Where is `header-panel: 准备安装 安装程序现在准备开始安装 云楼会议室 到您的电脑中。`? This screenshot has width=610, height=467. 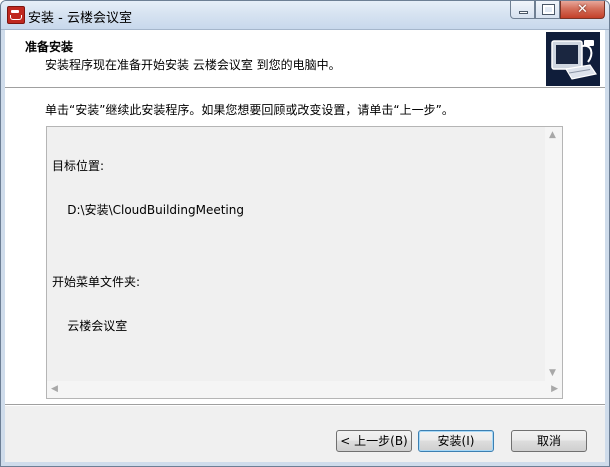
header-panel: 准备安装 安装程序现在准备开始安装 云楼会议室 到您的电脑中。 is located at coordinates (305, 59).